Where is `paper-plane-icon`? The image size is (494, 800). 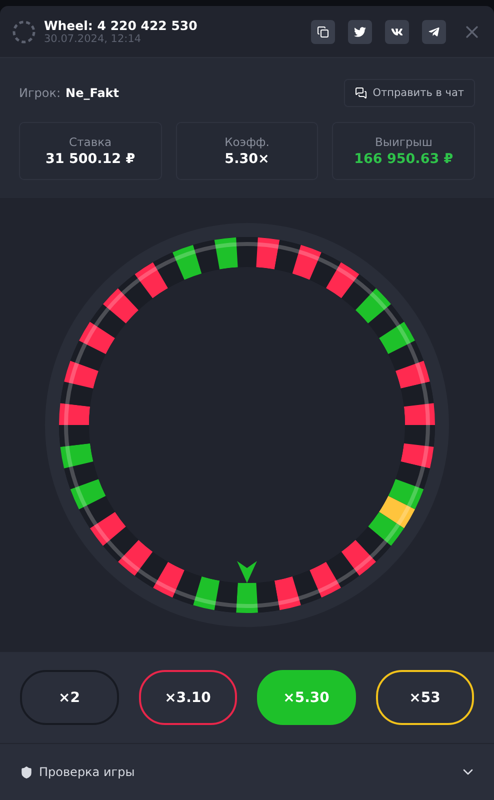
paper-plane-icon is located at coordinates (434, 32).